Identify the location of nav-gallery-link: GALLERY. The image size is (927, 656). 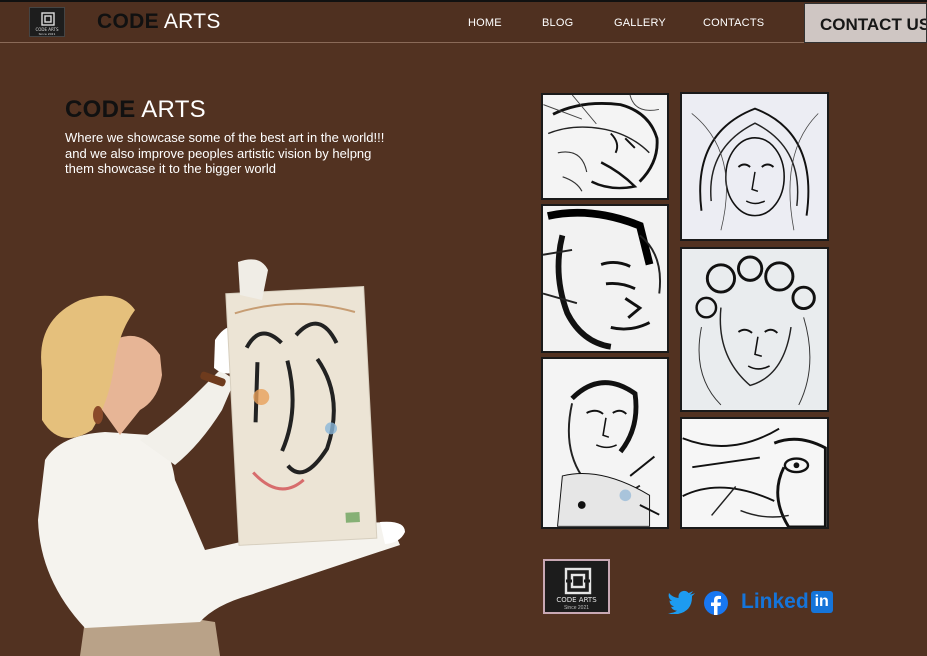
(640, 23).